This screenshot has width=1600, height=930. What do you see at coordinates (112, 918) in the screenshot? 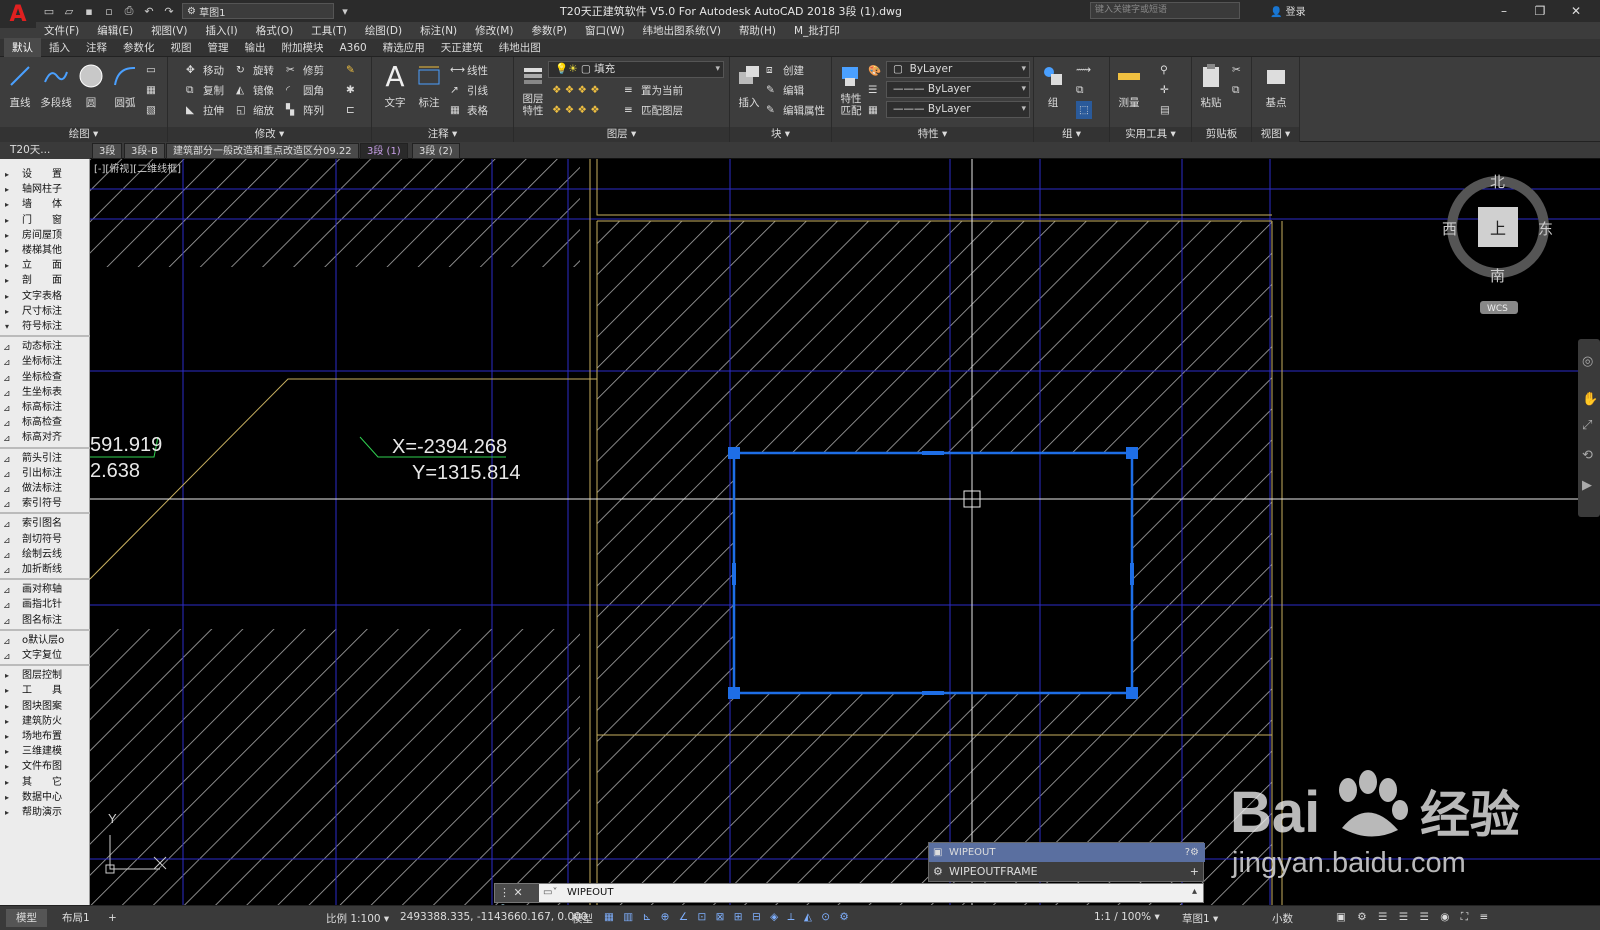
I see `add-layout-tab: +` at bounding box center [112, 918].